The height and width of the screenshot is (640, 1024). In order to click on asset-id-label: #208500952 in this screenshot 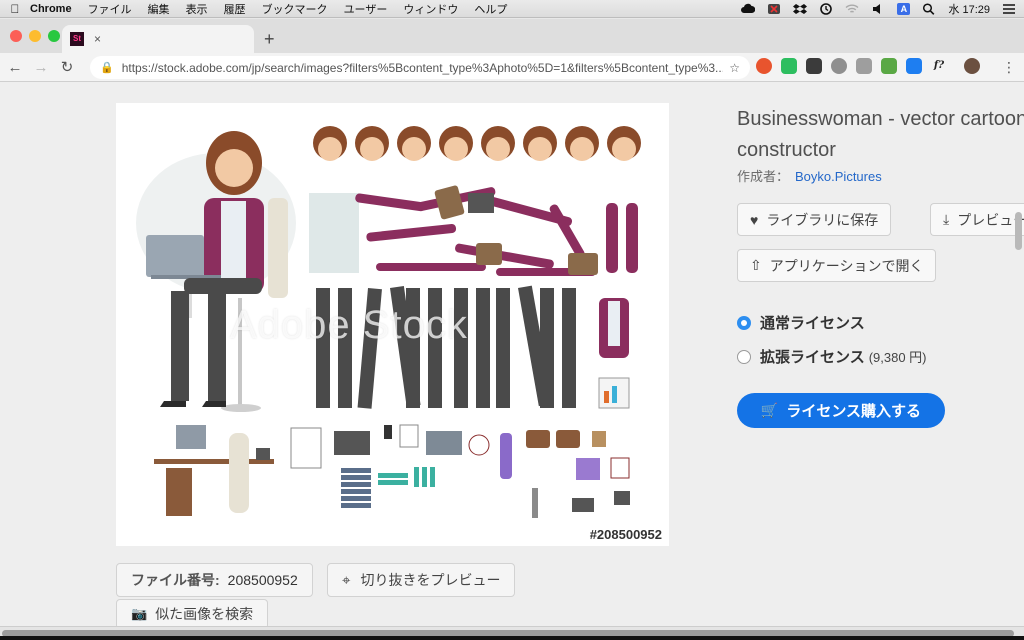, I will do `click(625, 534)`.